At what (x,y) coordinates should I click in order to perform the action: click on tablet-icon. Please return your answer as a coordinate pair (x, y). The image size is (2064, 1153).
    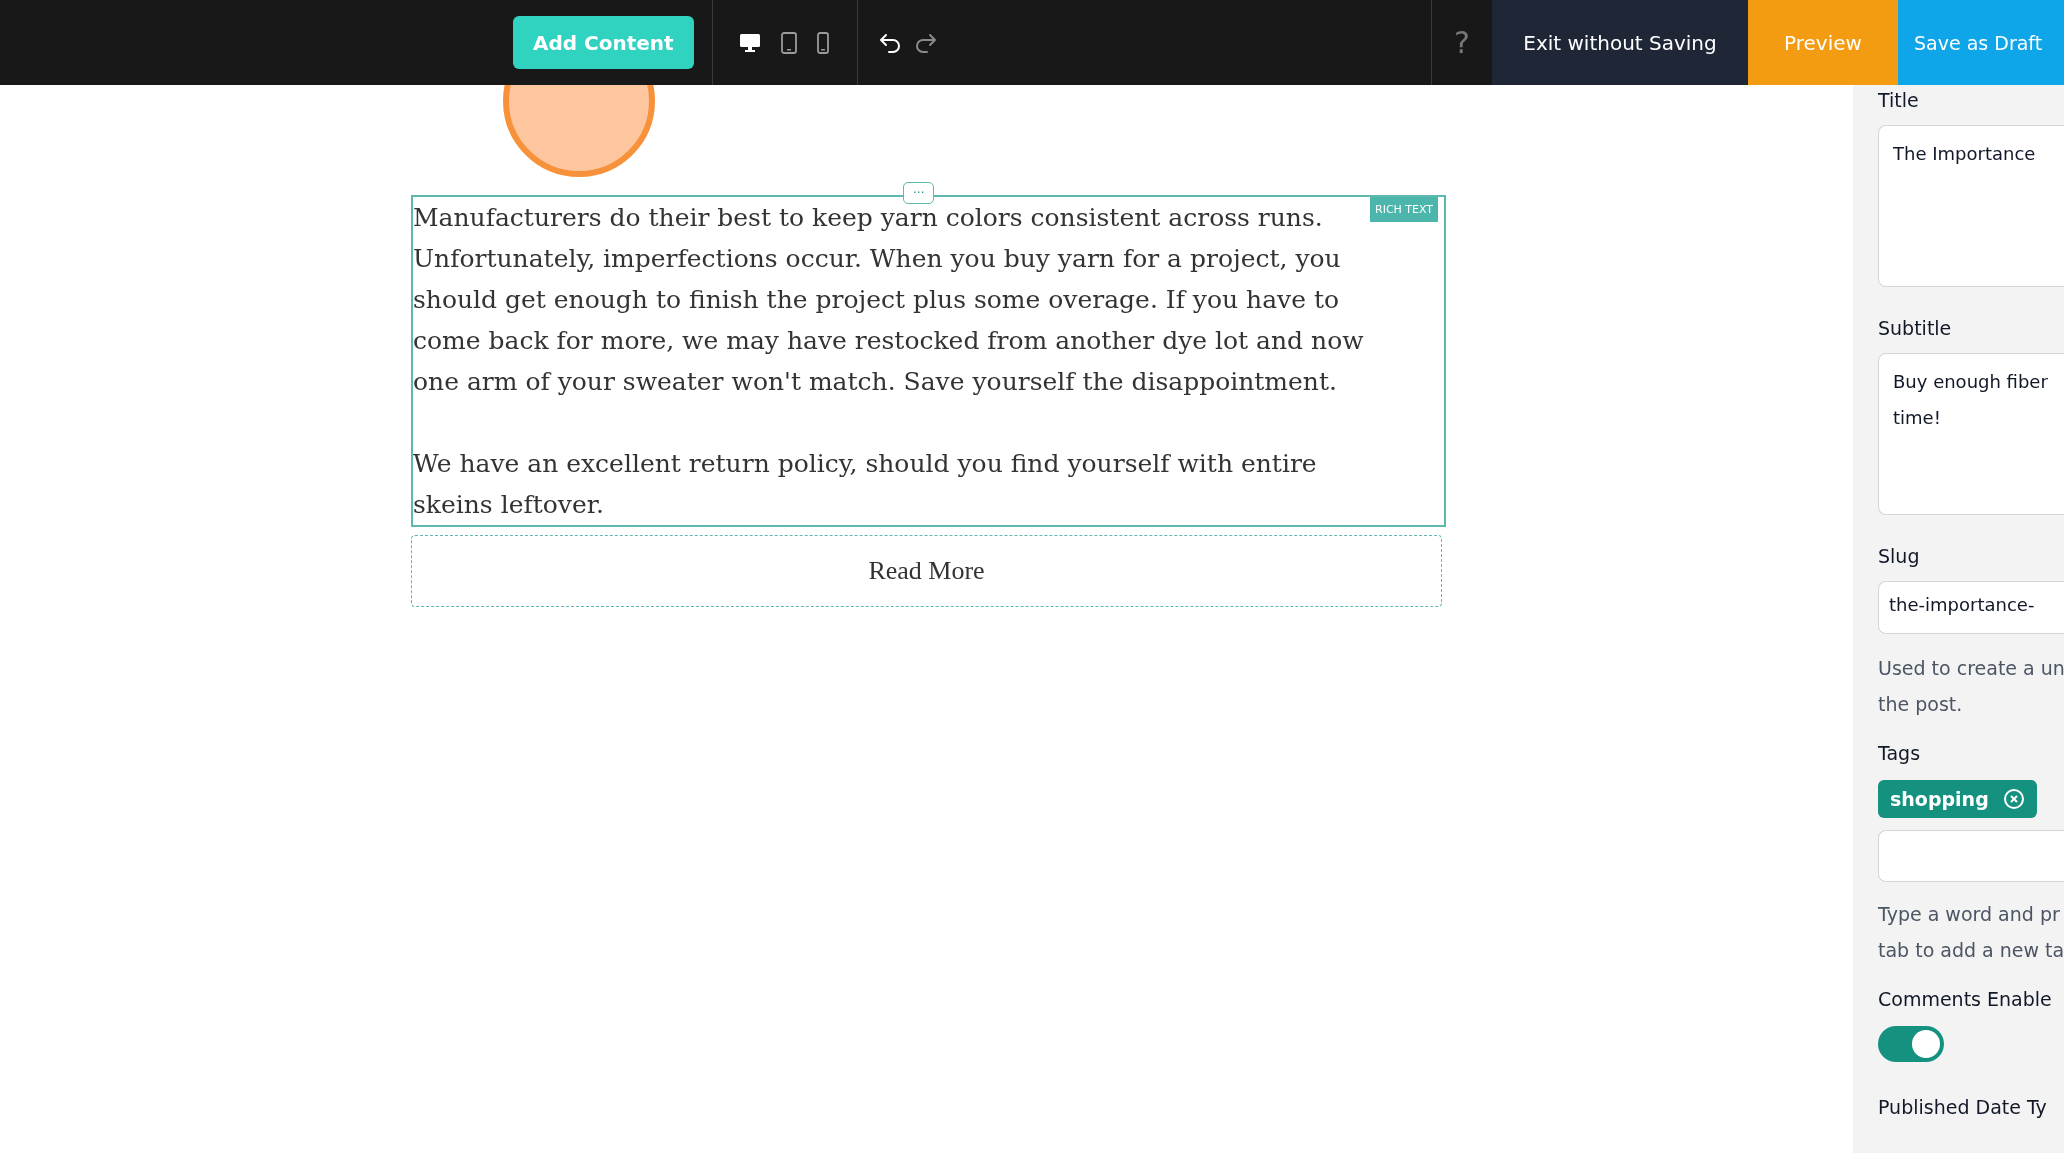
    Looking at the image, I should click on (788, 42).